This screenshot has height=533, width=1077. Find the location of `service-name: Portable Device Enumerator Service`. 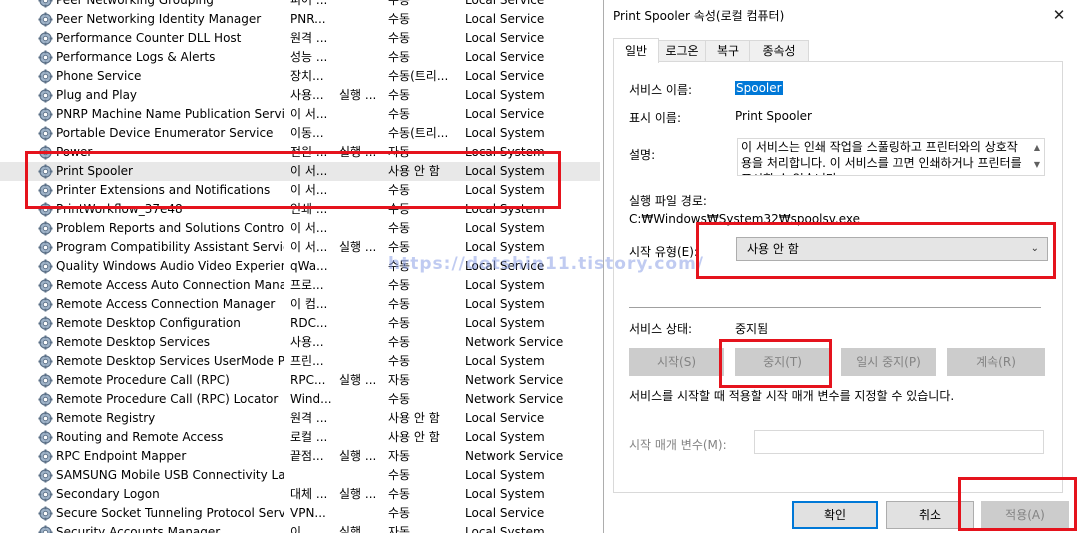

service-name: Portable Device Enumerator Service is located at coordinates (165, 133).